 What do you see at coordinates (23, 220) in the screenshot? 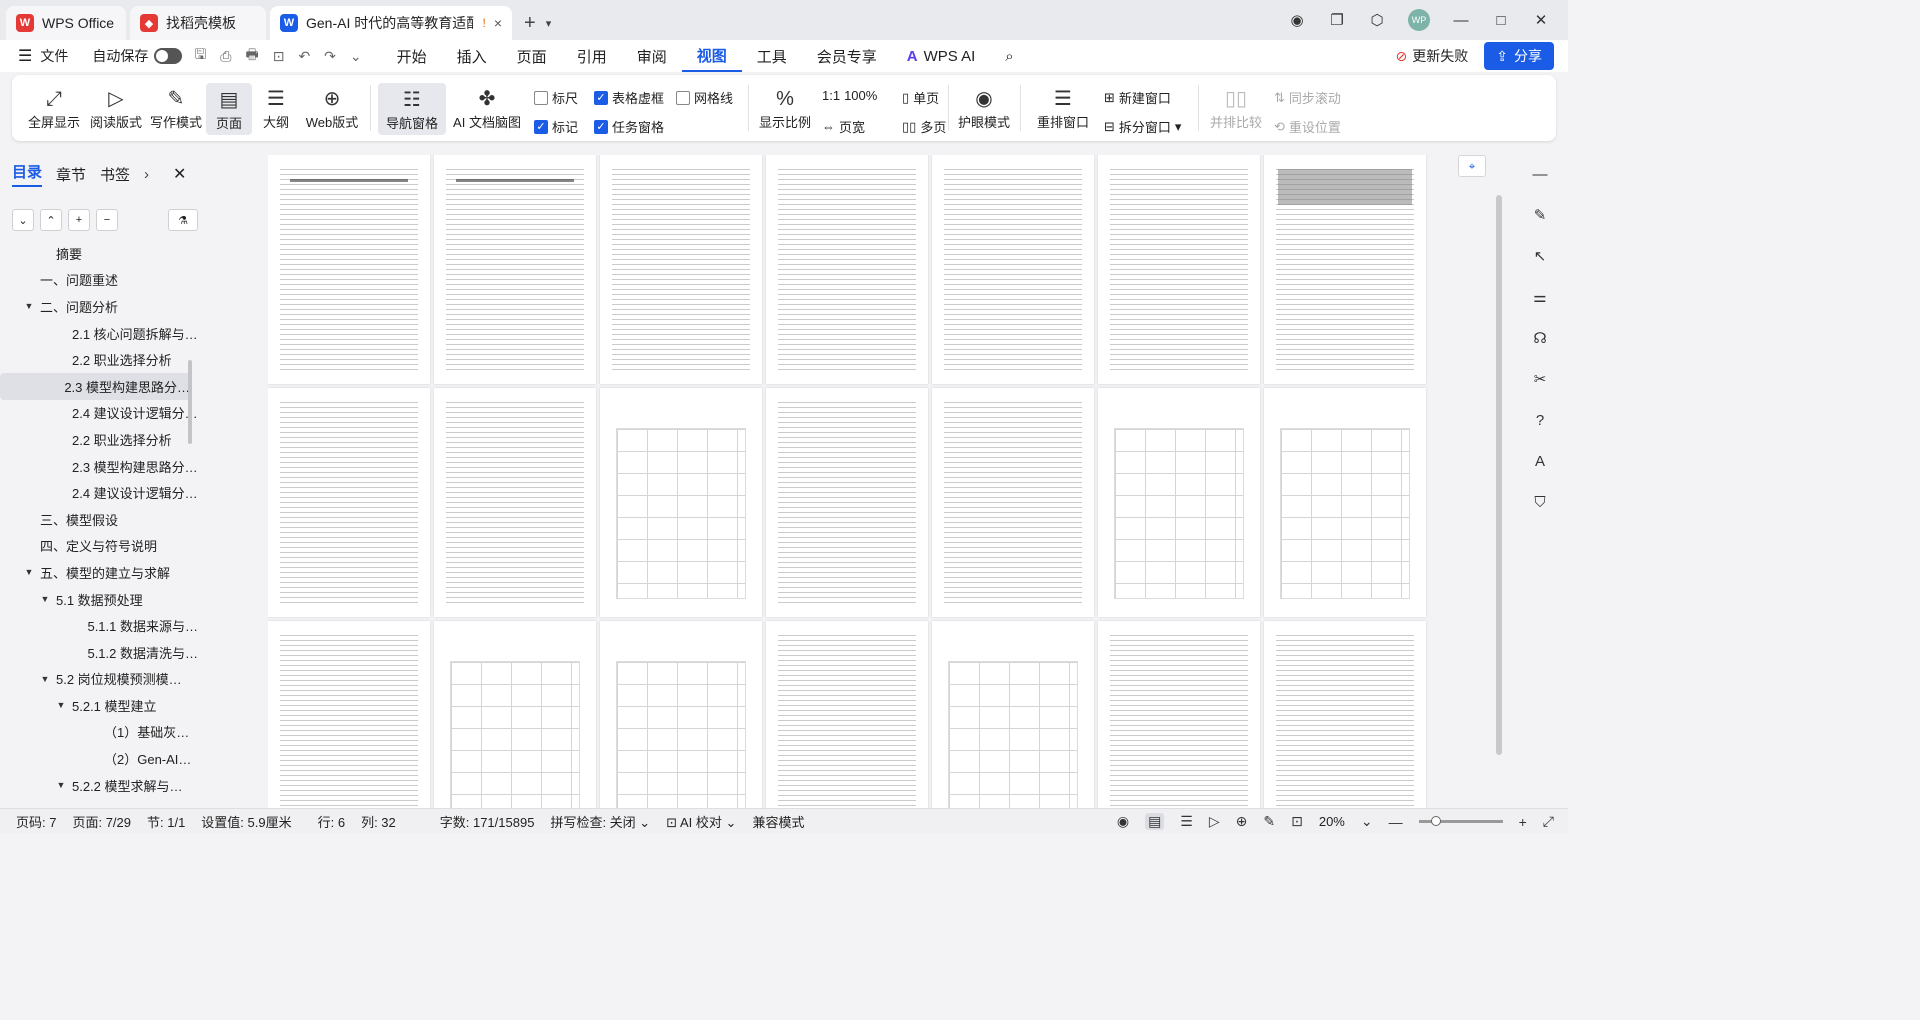
I see `collapse-all-icon: ⌄` at bounding box center [23, 220].